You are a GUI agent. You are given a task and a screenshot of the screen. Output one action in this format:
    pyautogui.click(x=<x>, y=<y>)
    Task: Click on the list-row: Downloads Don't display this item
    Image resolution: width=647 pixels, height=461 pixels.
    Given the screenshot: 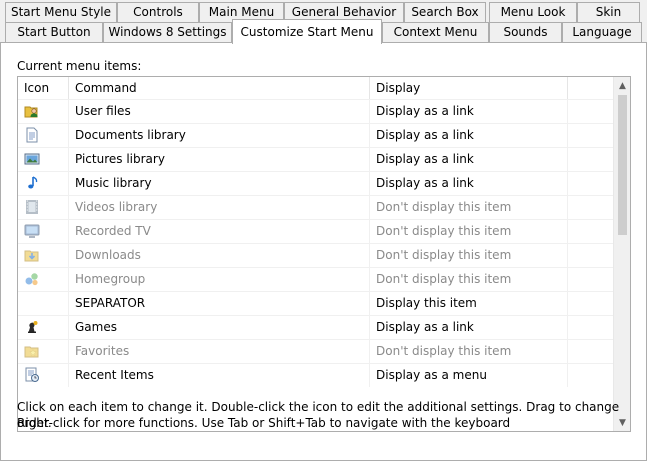 What is the action you would take?
    pyautogui.click(x=316, y=255)
    